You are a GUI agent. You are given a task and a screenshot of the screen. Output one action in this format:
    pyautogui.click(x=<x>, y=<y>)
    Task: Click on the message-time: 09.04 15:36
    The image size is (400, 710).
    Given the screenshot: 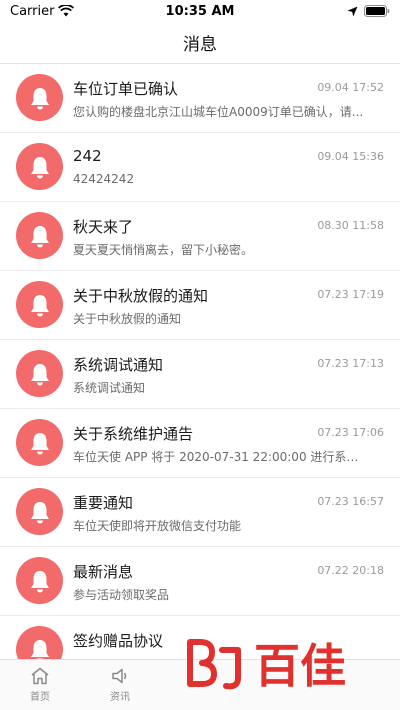 What is the action you would take?
    pyautogui.click(x=350, y=156)
    